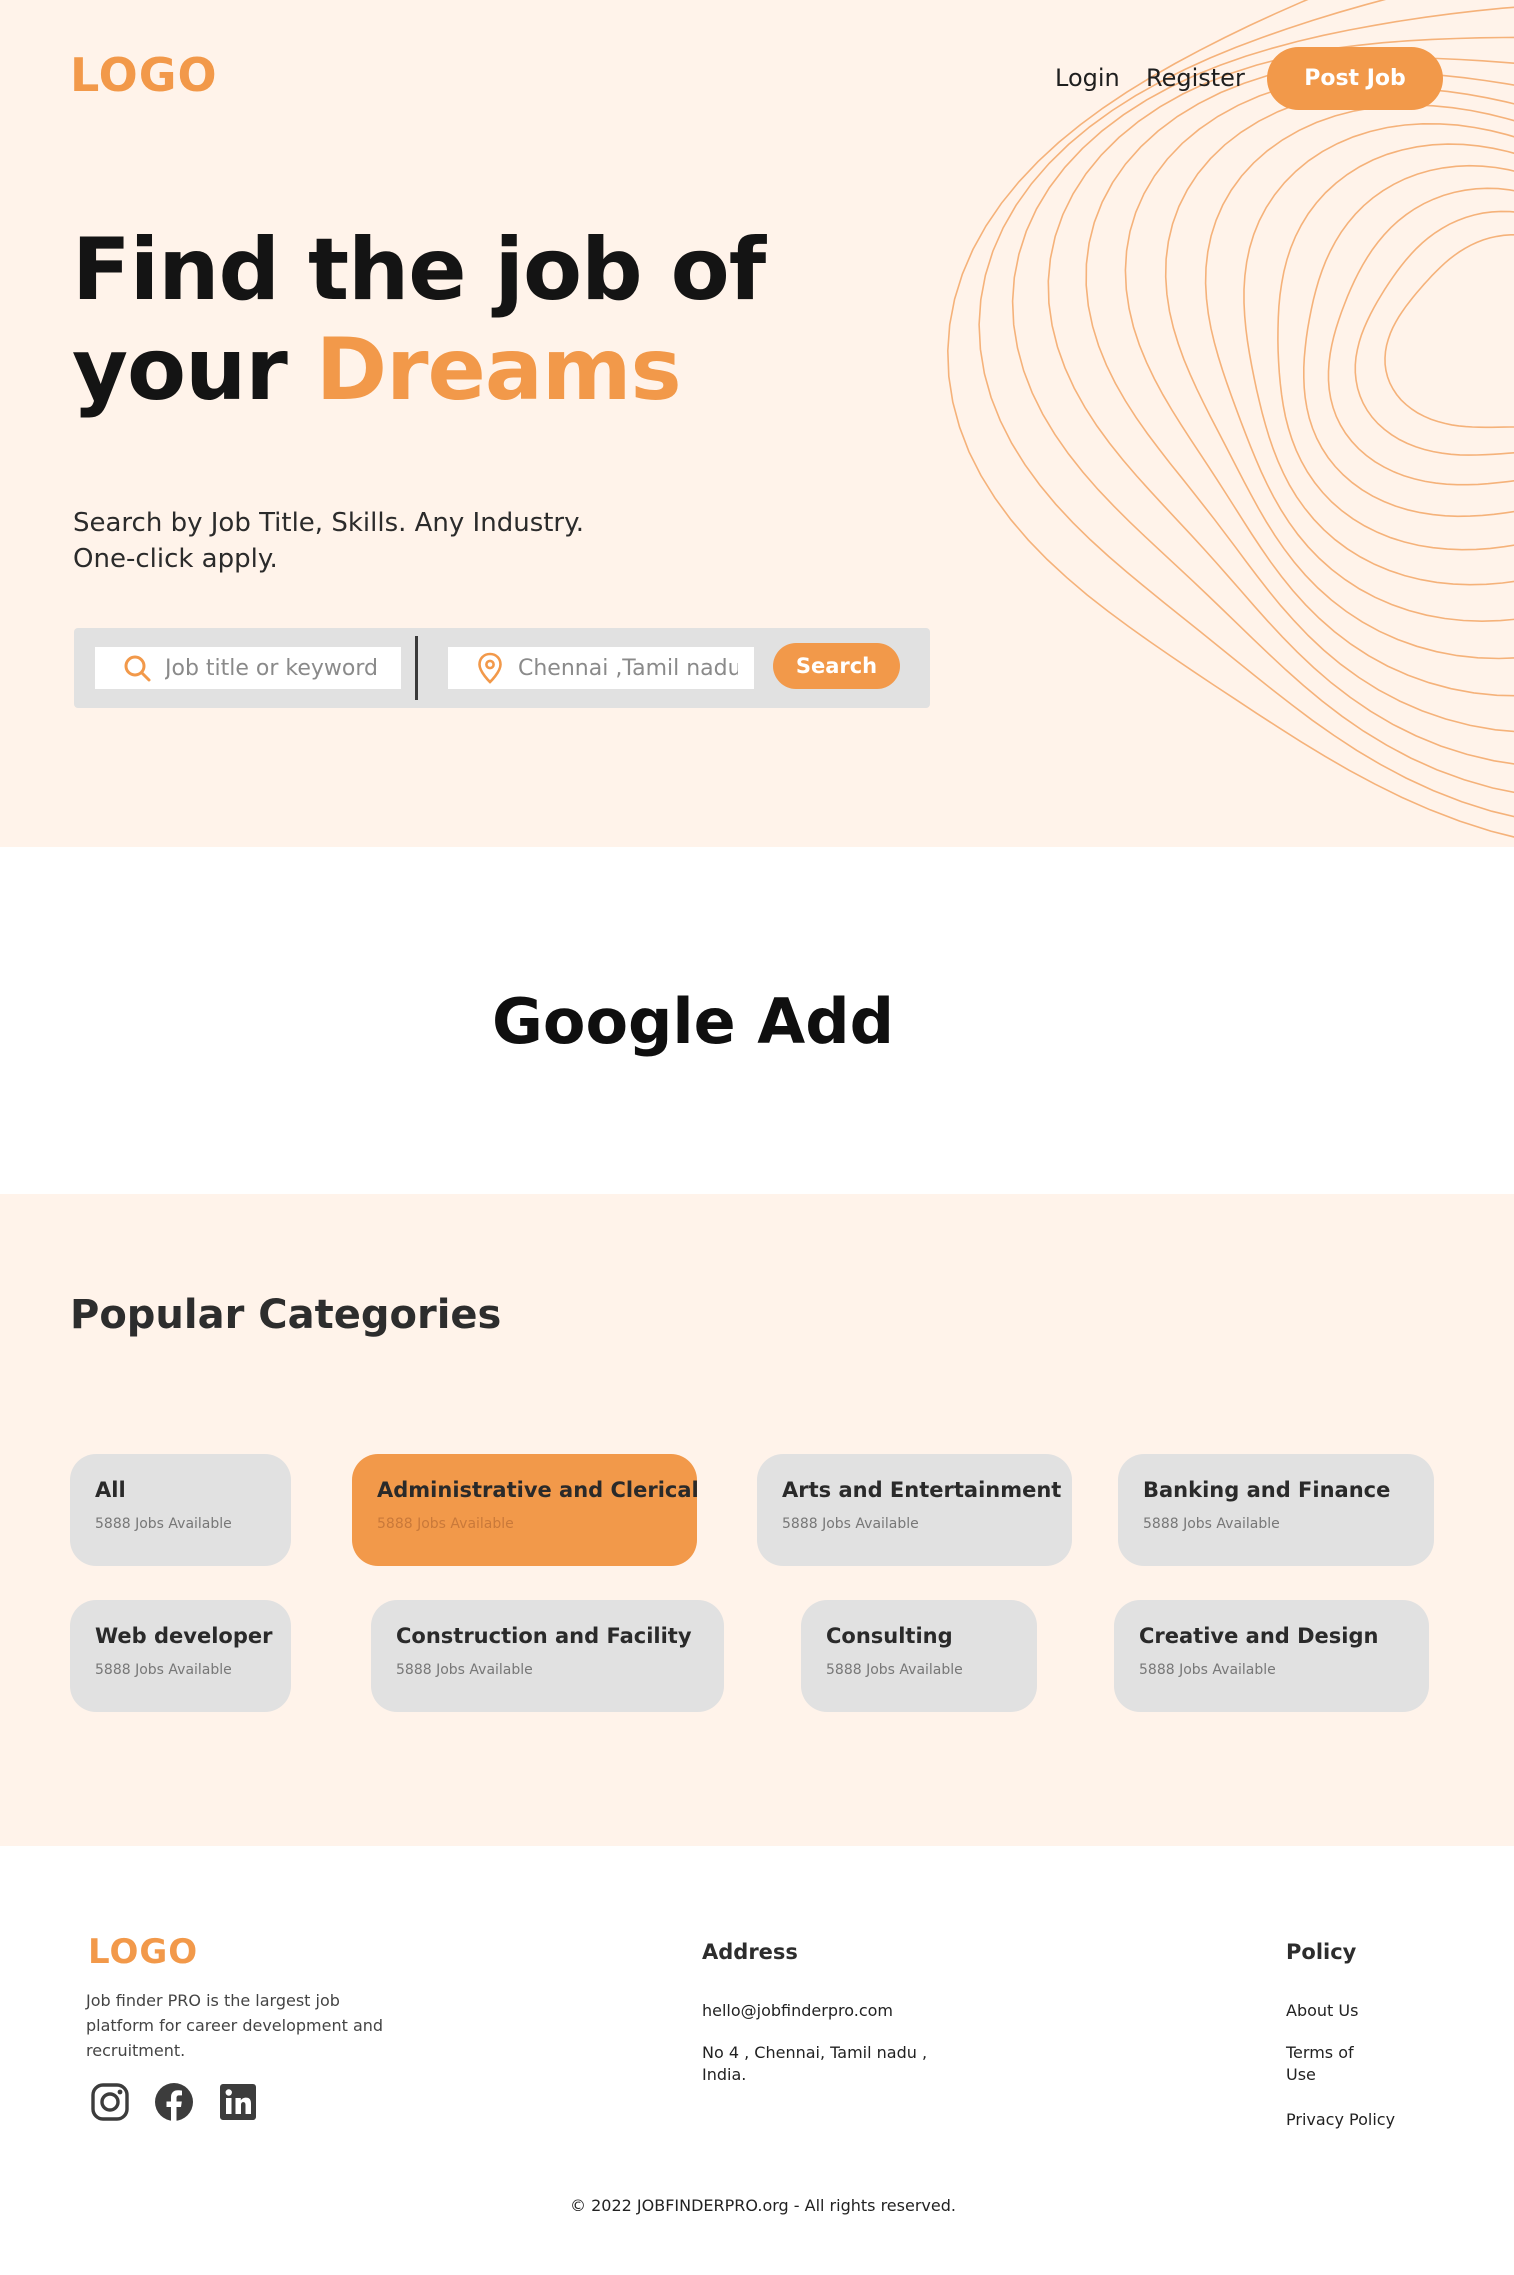 The height and width of the screenshot is (2275, 1514). What do you see at coordinates (137, 668) in the screenshot?
I see `search-icon` at bounding box center [137, 668].